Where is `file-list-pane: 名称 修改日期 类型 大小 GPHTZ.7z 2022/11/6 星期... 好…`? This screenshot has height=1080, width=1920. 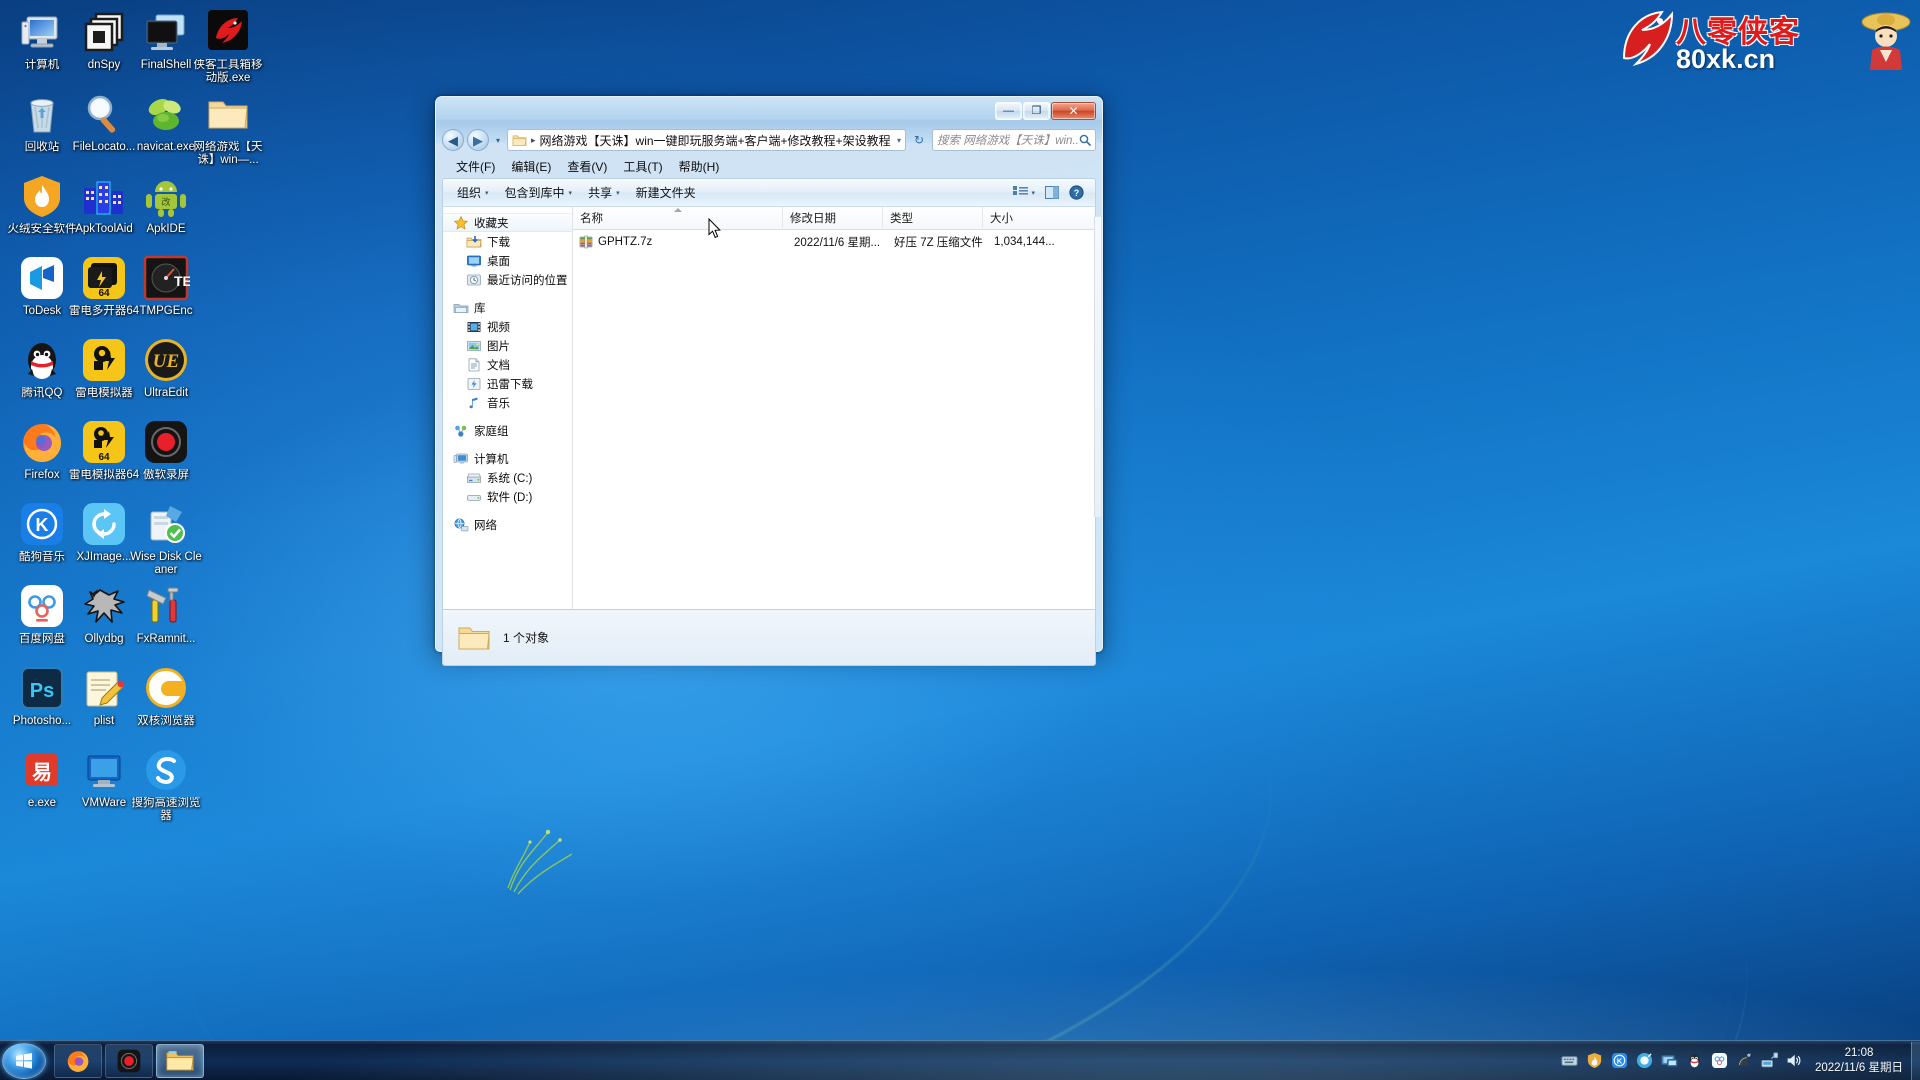 file-list-pane: 名称 修改日期 类型 大小 GPHTZ.7z 2022/11/6 星期... 好… is located at coordinates (834, 408).